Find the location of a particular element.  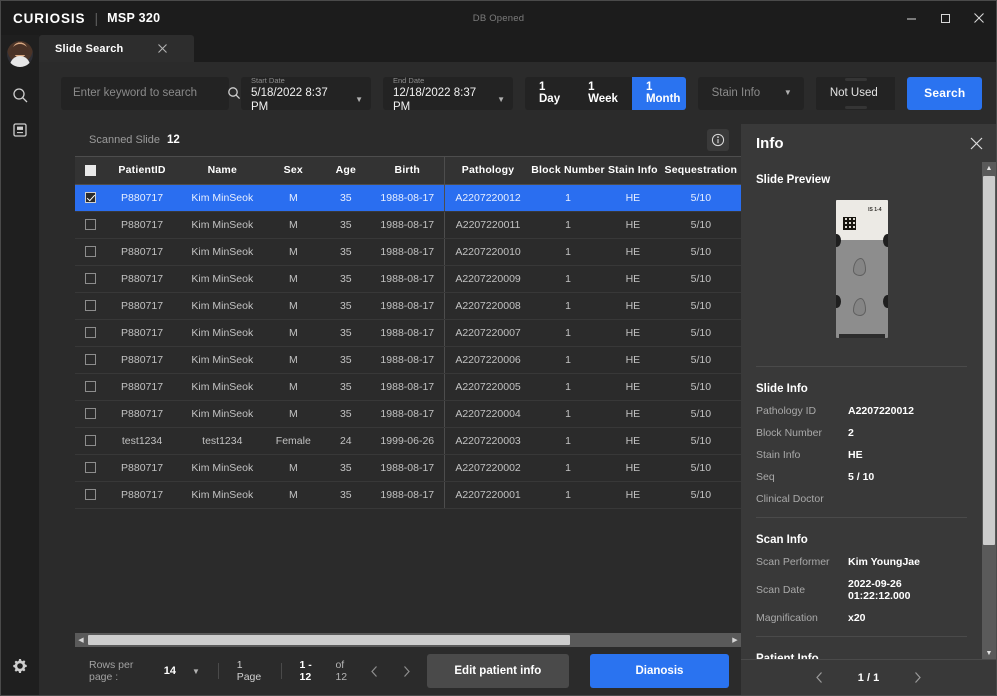

hscroll-thumb is located at coordinates (329, 640).